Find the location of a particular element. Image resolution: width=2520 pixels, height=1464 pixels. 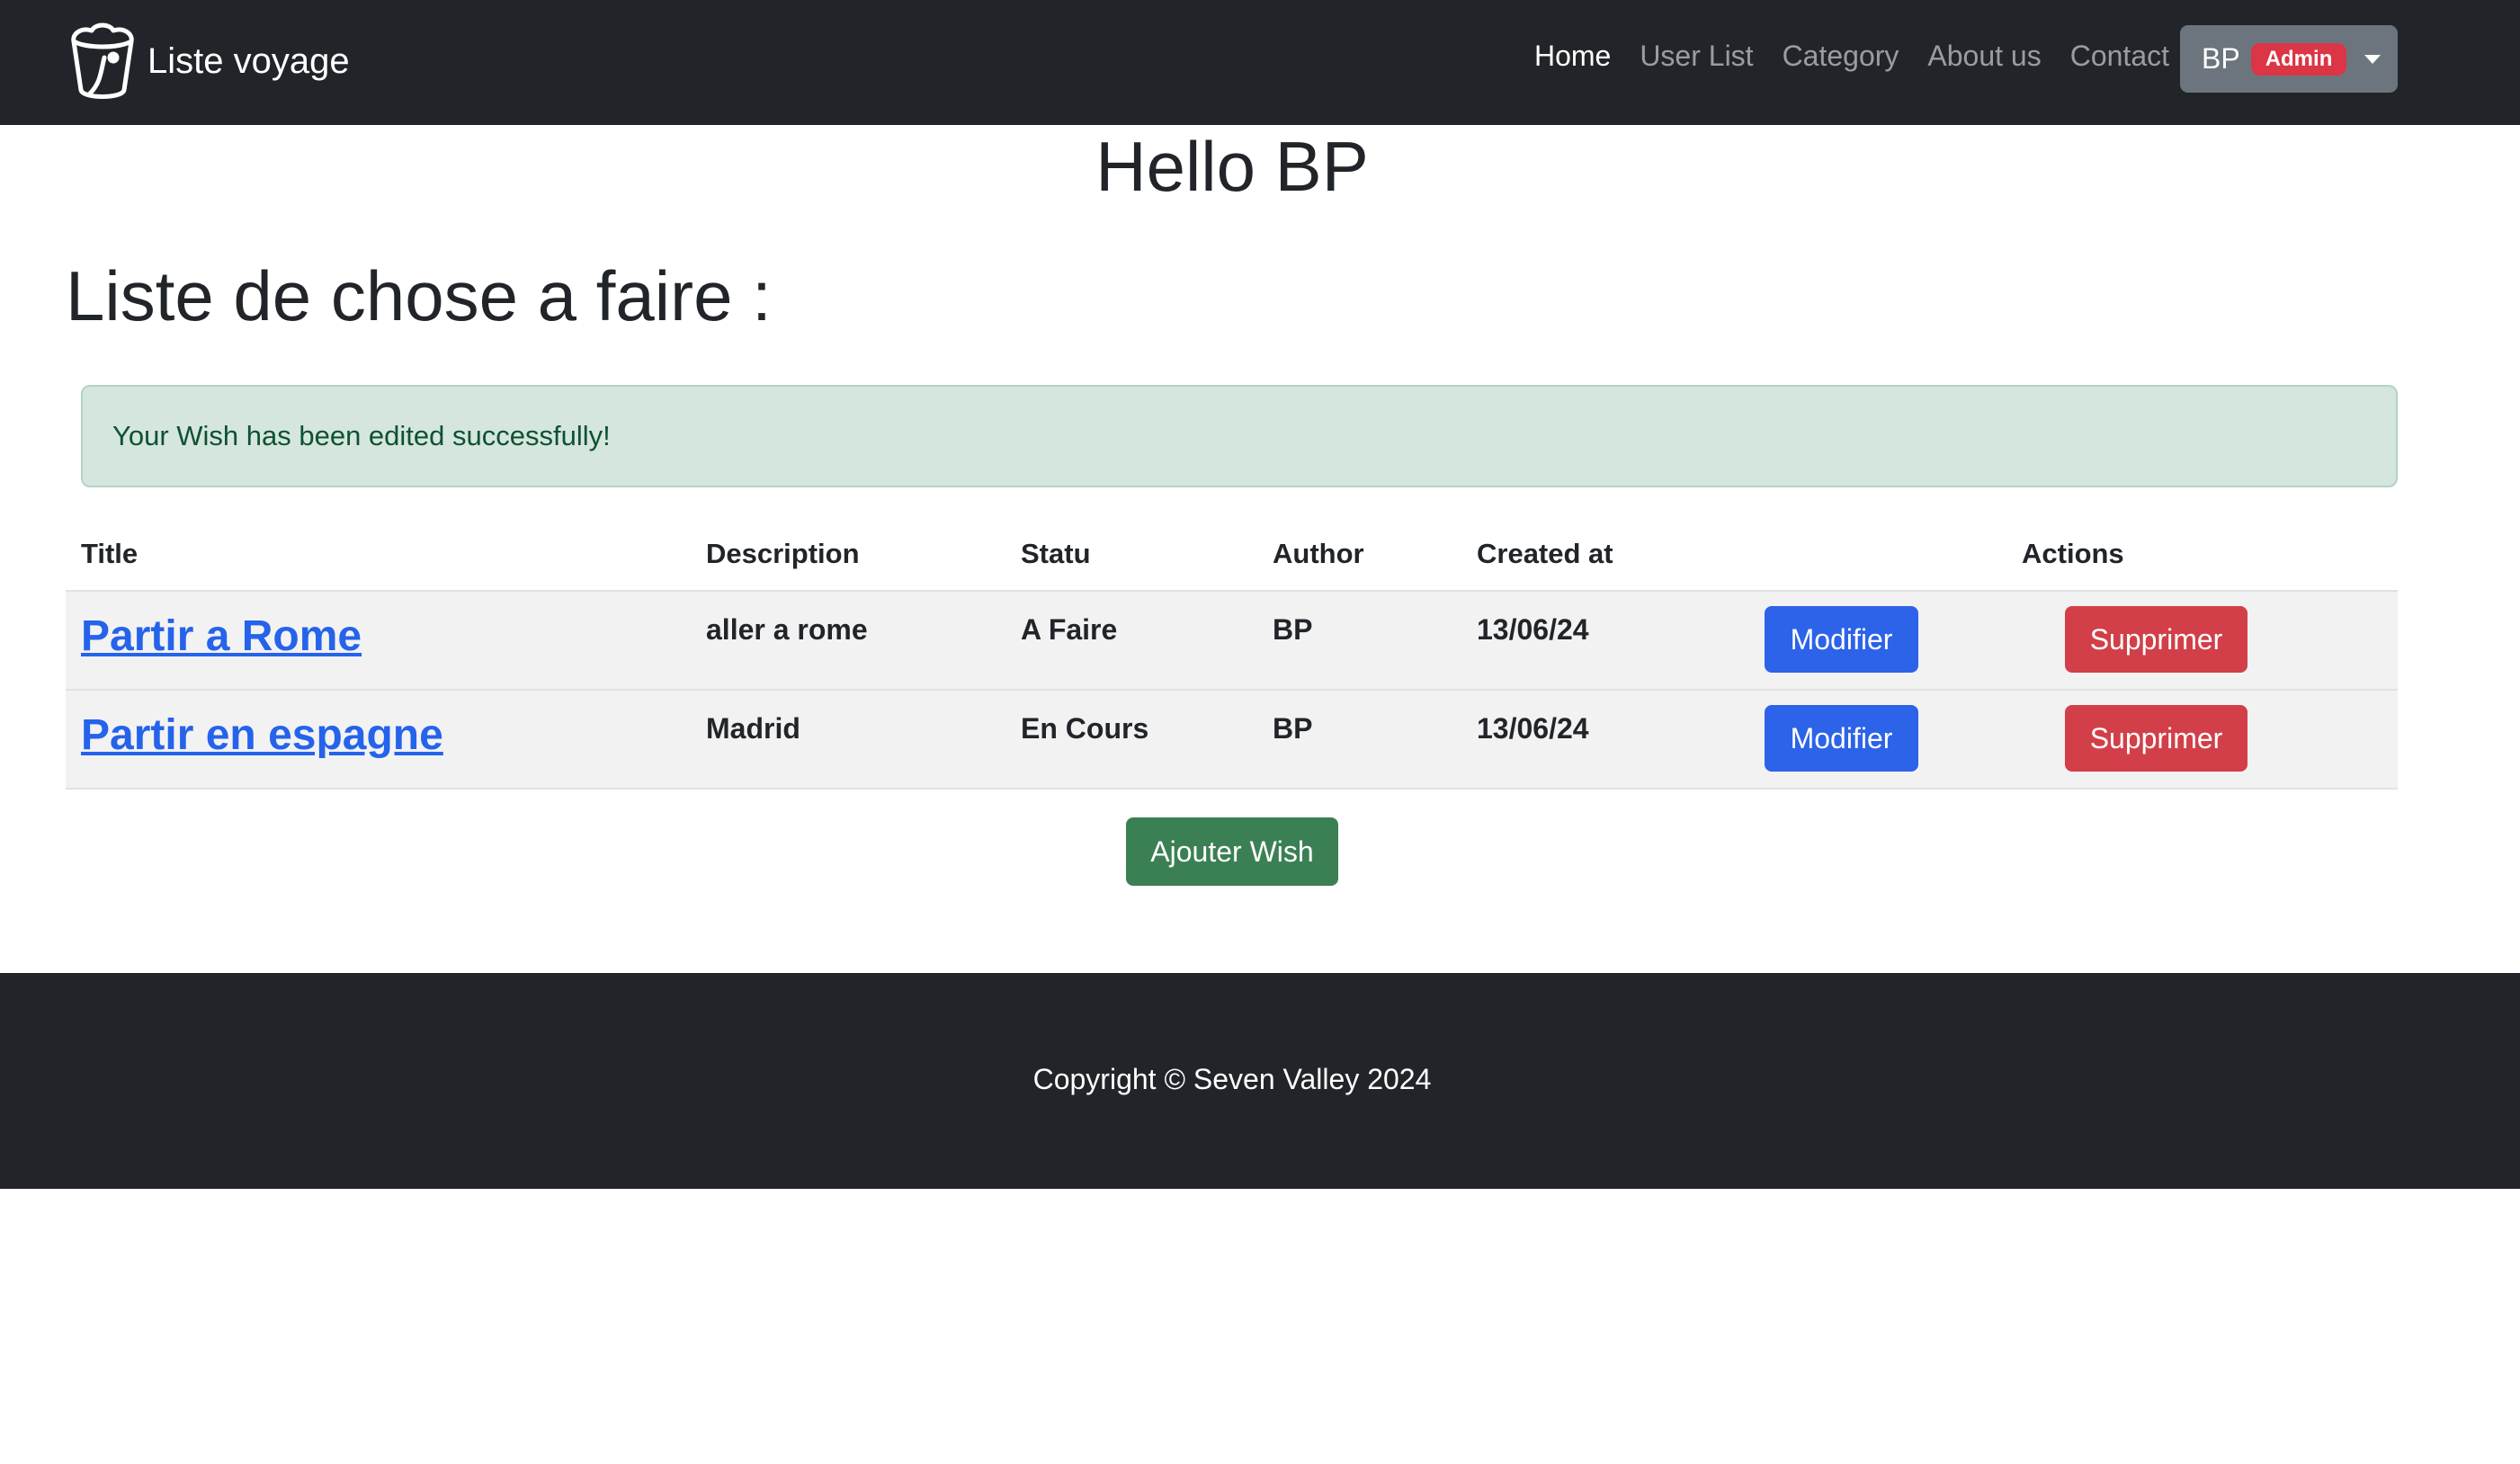

brand: Liste voyage is located at coordinates (207, 61).